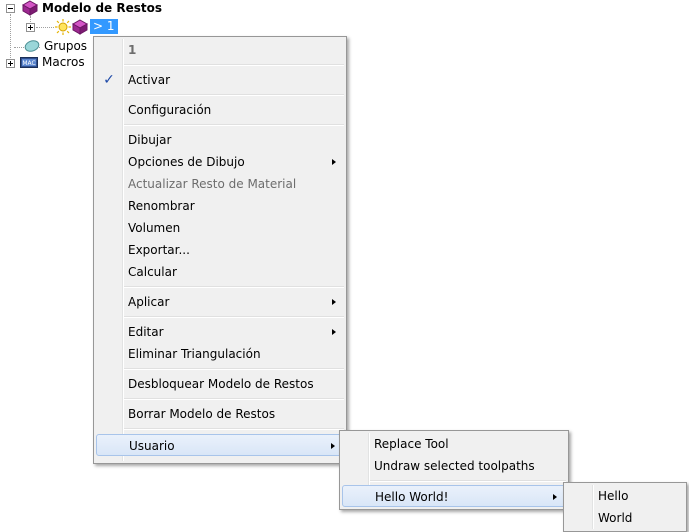 The image size is (689, 532). I want to click on menu-item-label: Hello World!, so click(412, 497).